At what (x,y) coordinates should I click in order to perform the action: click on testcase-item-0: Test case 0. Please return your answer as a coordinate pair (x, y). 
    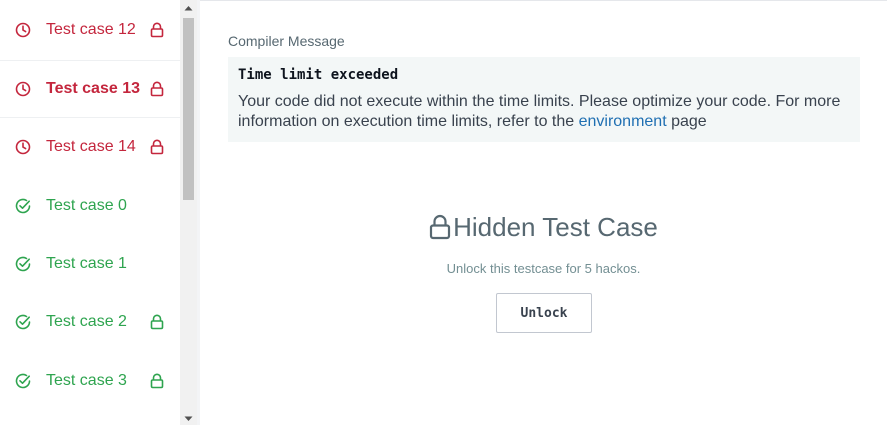
    Looking at the image, I should click on (90, 206).